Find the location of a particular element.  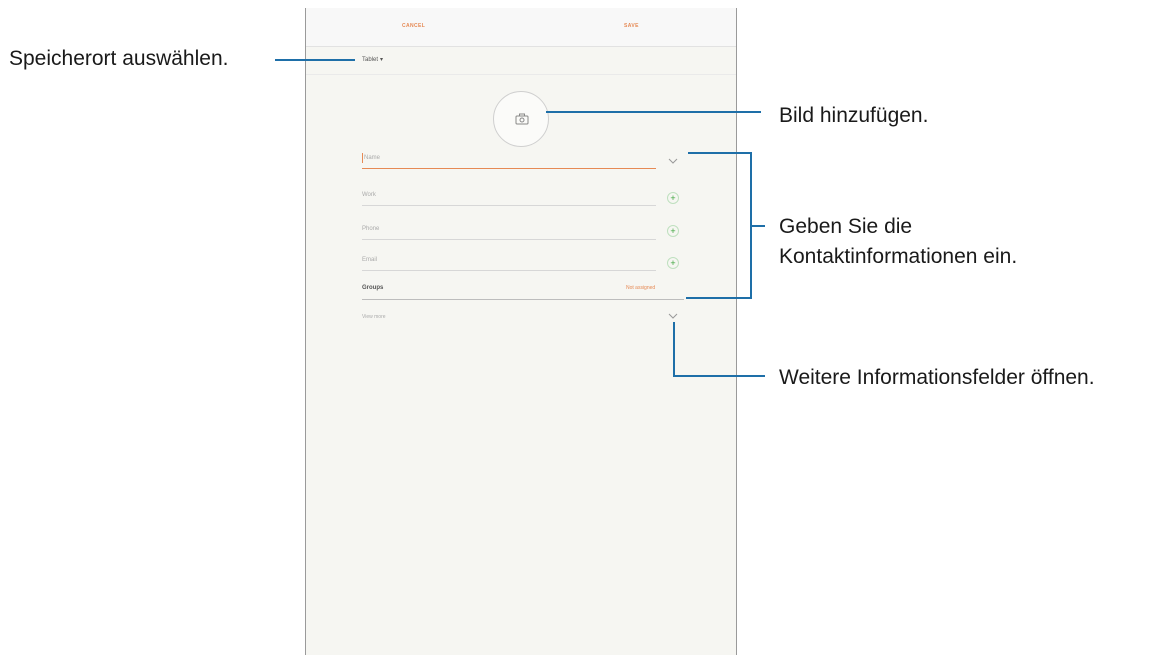

storage-location-label: Tablet is located at coordinates (370, 60).